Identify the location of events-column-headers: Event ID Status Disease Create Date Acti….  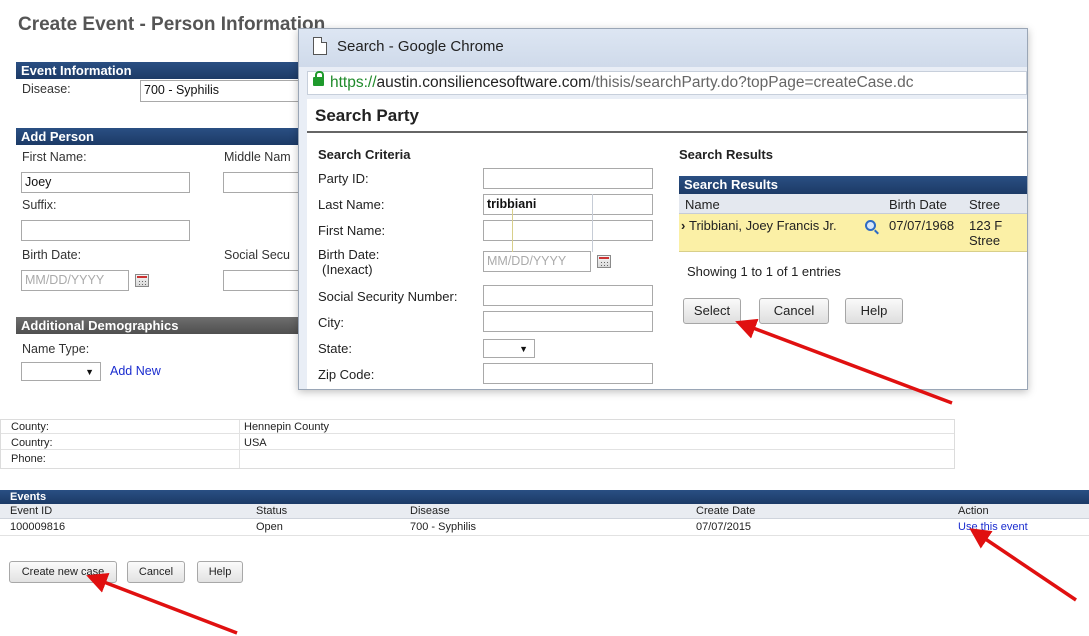
(544, 511).